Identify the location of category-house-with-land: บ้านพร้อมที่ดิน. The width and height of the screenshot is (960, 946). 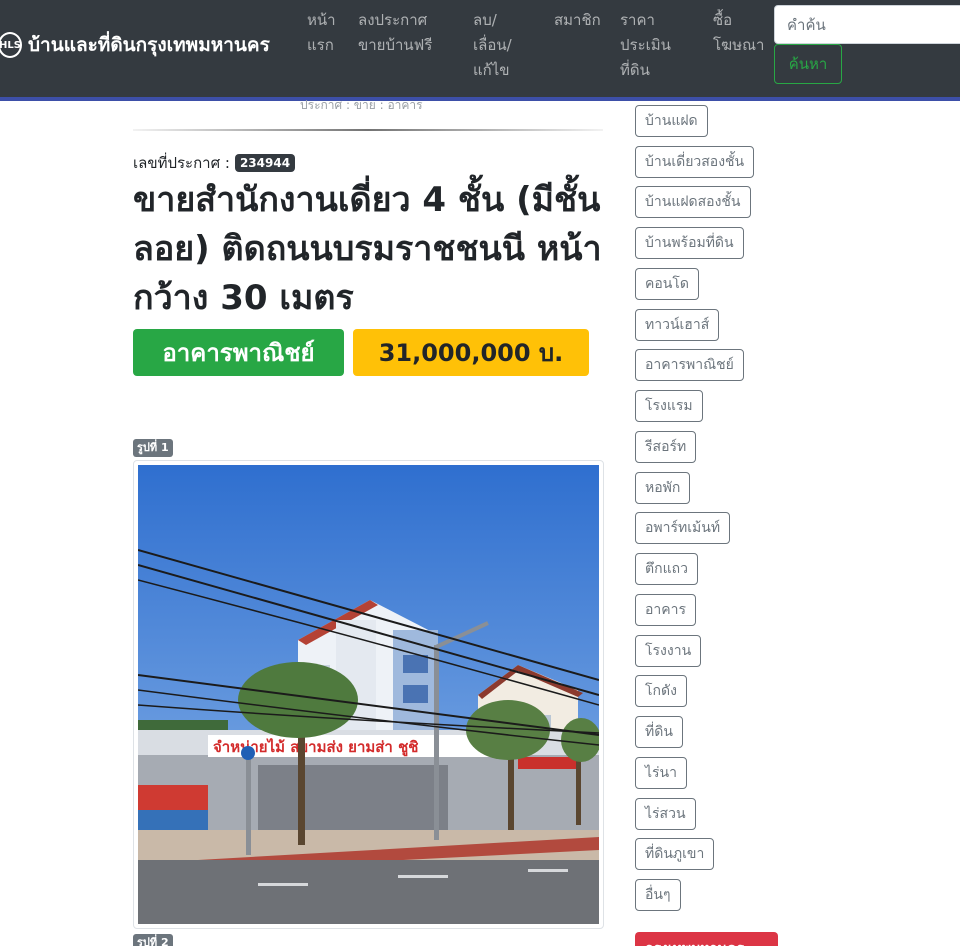
(689, 243).